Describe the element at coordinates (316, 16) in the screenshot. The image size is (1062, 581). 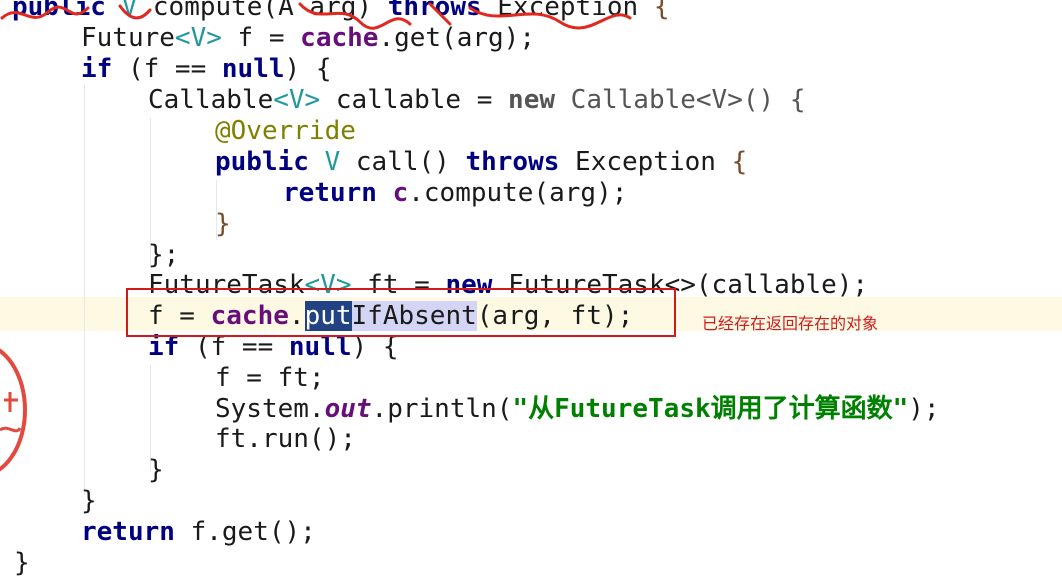
I see `handwritten-scribble` at that location.